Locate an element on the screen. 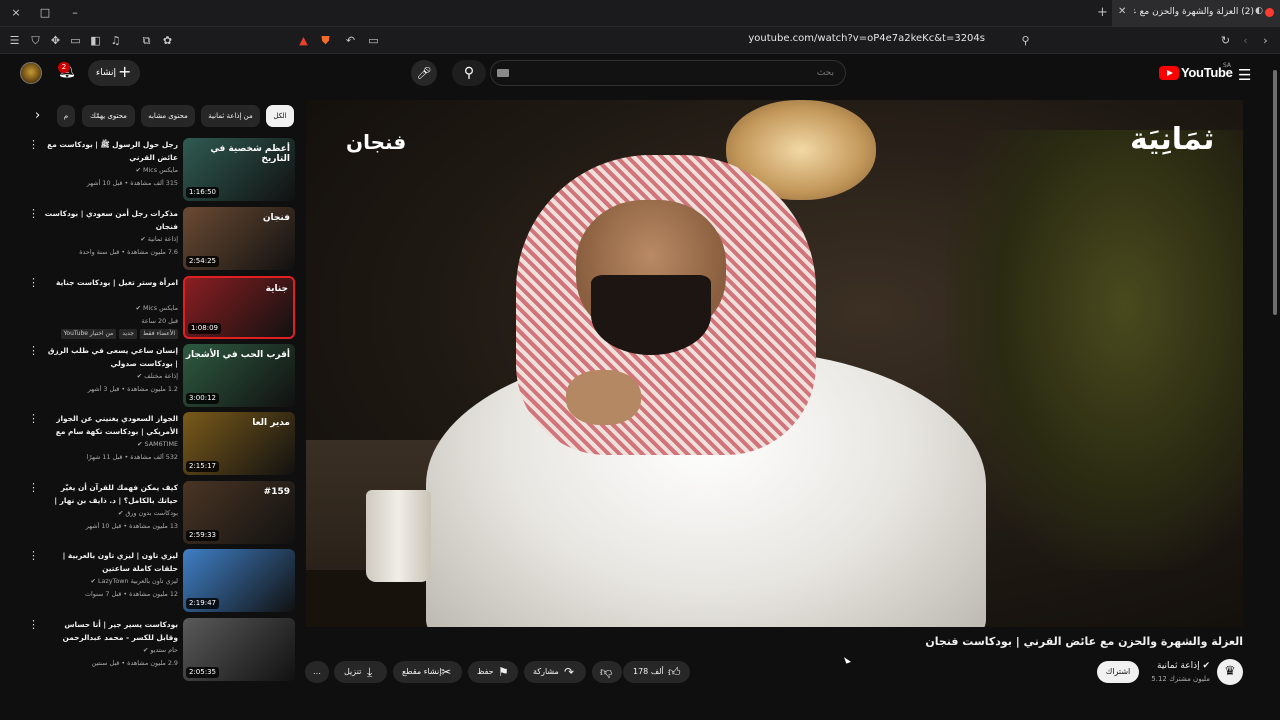 The width and height of the screenshot is (1280, 720). tabs-icon: ▭ is located at coordinates (75, 40).